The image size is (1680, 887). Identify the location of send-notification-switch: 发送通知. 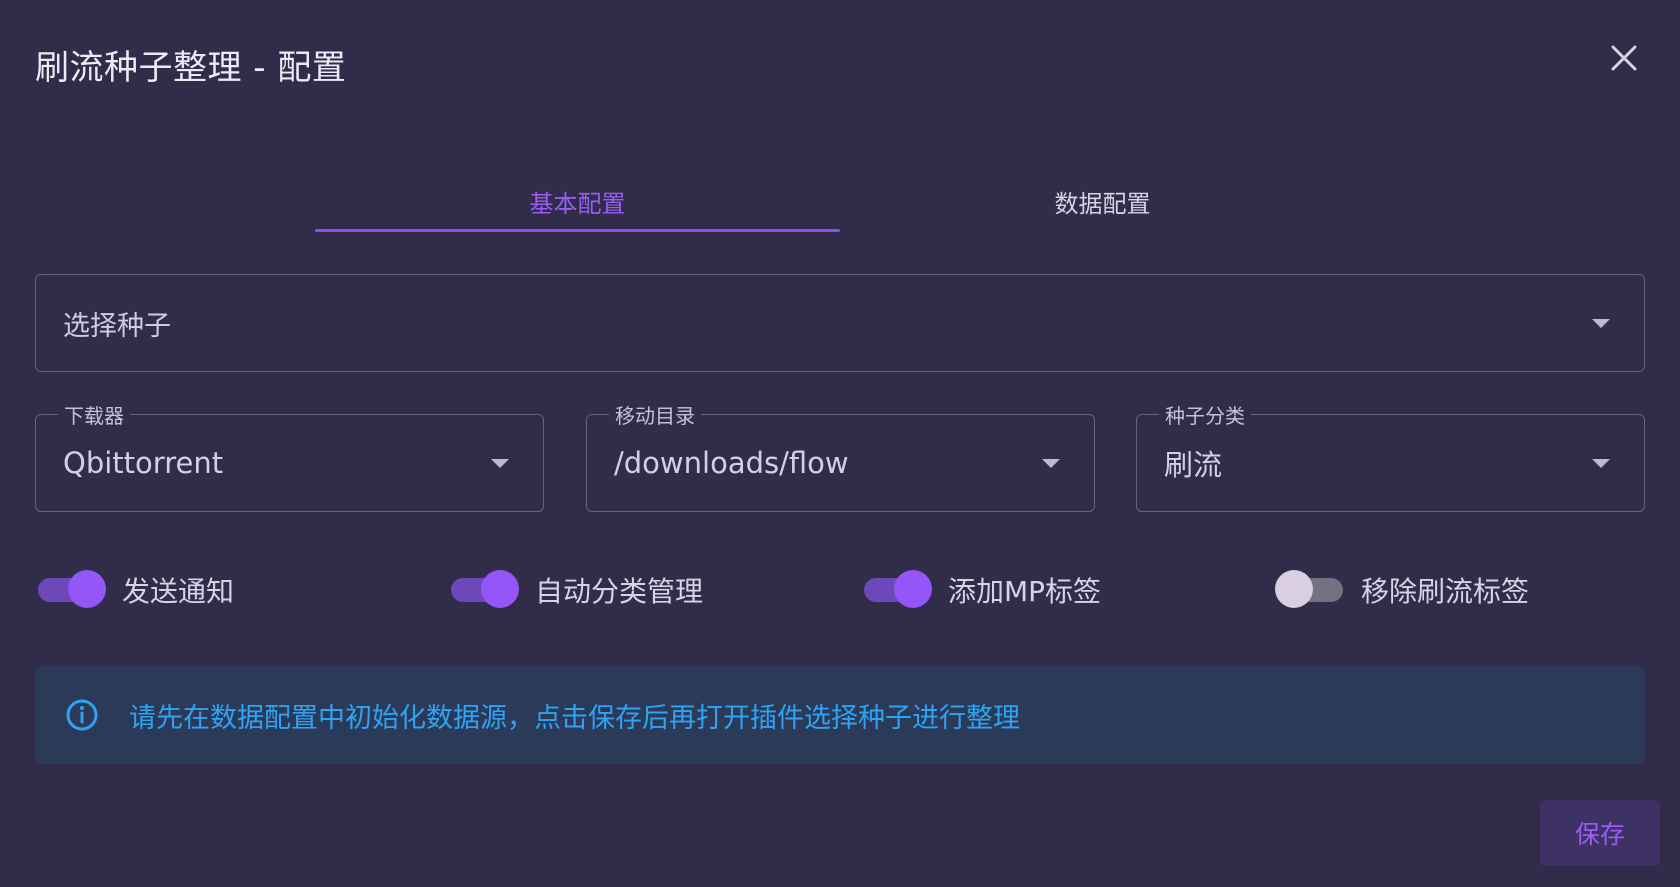
(136, 590).